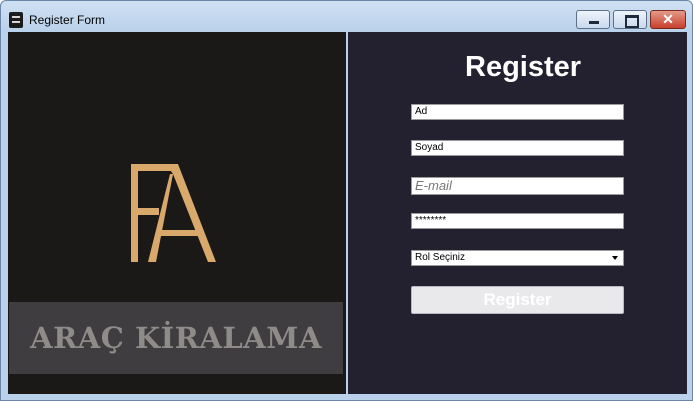 The height and width of the screenshot is (401, 693). Describe the element at coordinates (517, 258) in the screenshot. I see `role-select: Rol Seçiniz` at that location.